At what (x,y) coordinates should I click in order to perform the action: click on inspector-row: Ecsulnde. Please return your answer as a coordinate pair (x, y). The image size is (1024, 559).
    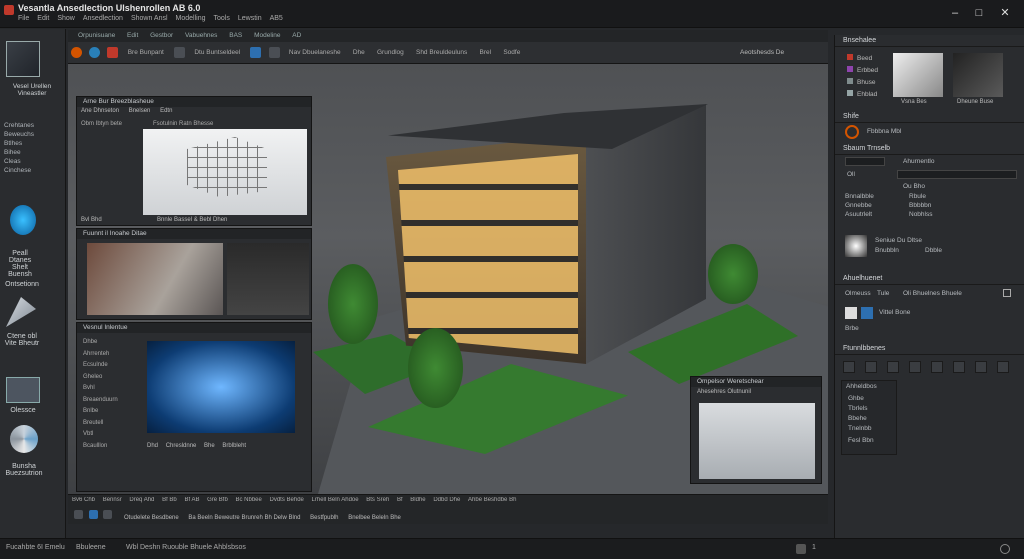
    Looking at the image, I should click on (108, 366).